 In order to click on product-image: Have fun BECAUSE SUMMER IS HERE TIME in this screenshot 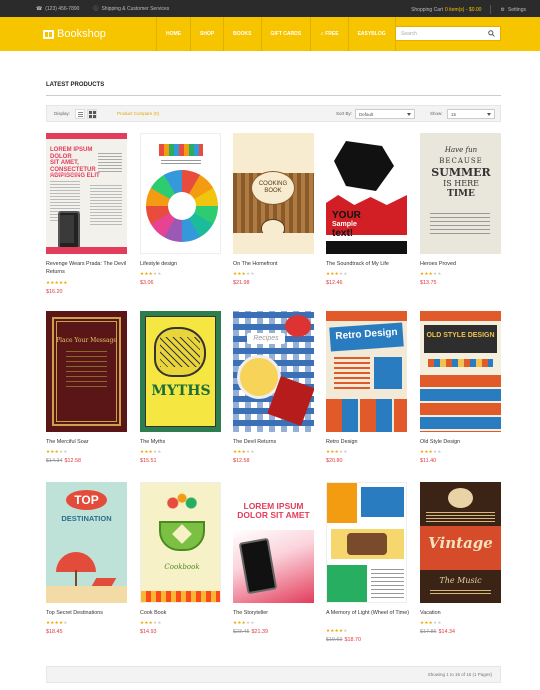, I will do `click(460, 193)`.